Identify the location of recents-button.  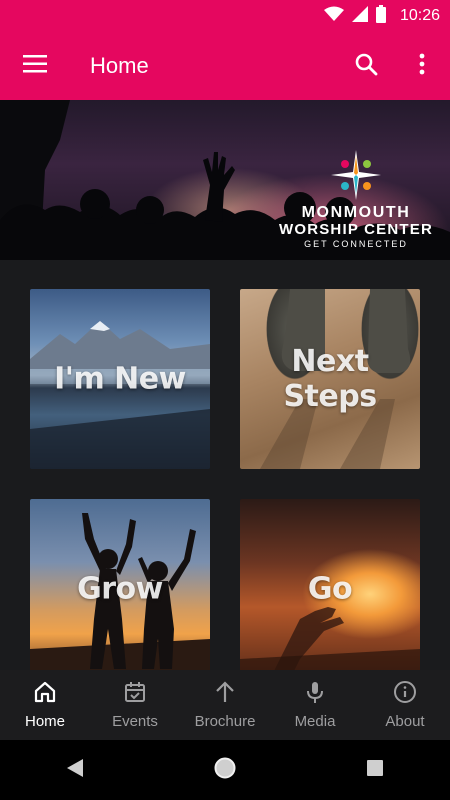
(375, 770).